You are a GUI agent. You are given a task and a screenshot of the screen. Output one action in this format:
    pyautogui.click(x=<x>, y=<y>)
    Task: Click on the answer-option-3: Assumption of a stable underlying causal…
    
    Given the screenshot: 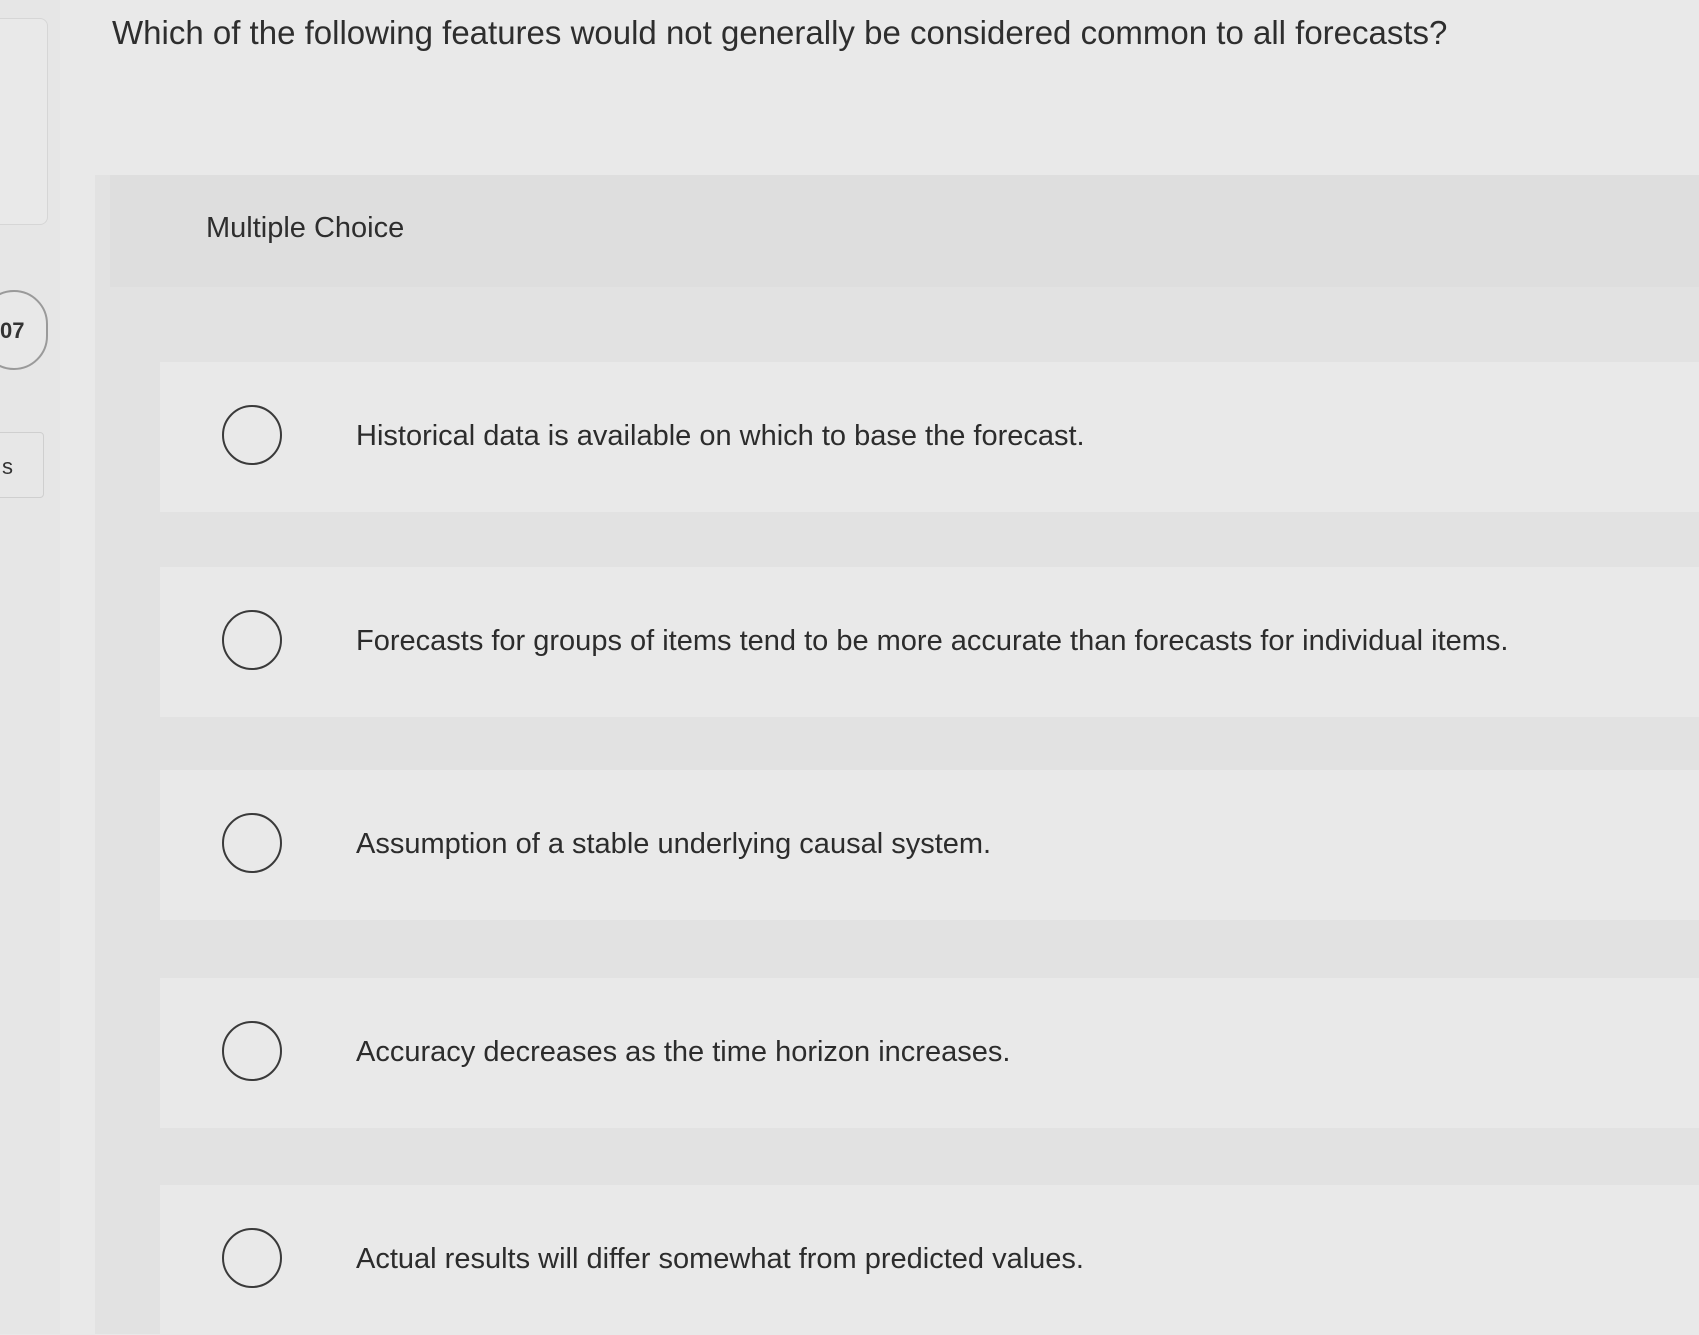 What is the action you would take?
    pyautogui.click(x=929, y=845)
    